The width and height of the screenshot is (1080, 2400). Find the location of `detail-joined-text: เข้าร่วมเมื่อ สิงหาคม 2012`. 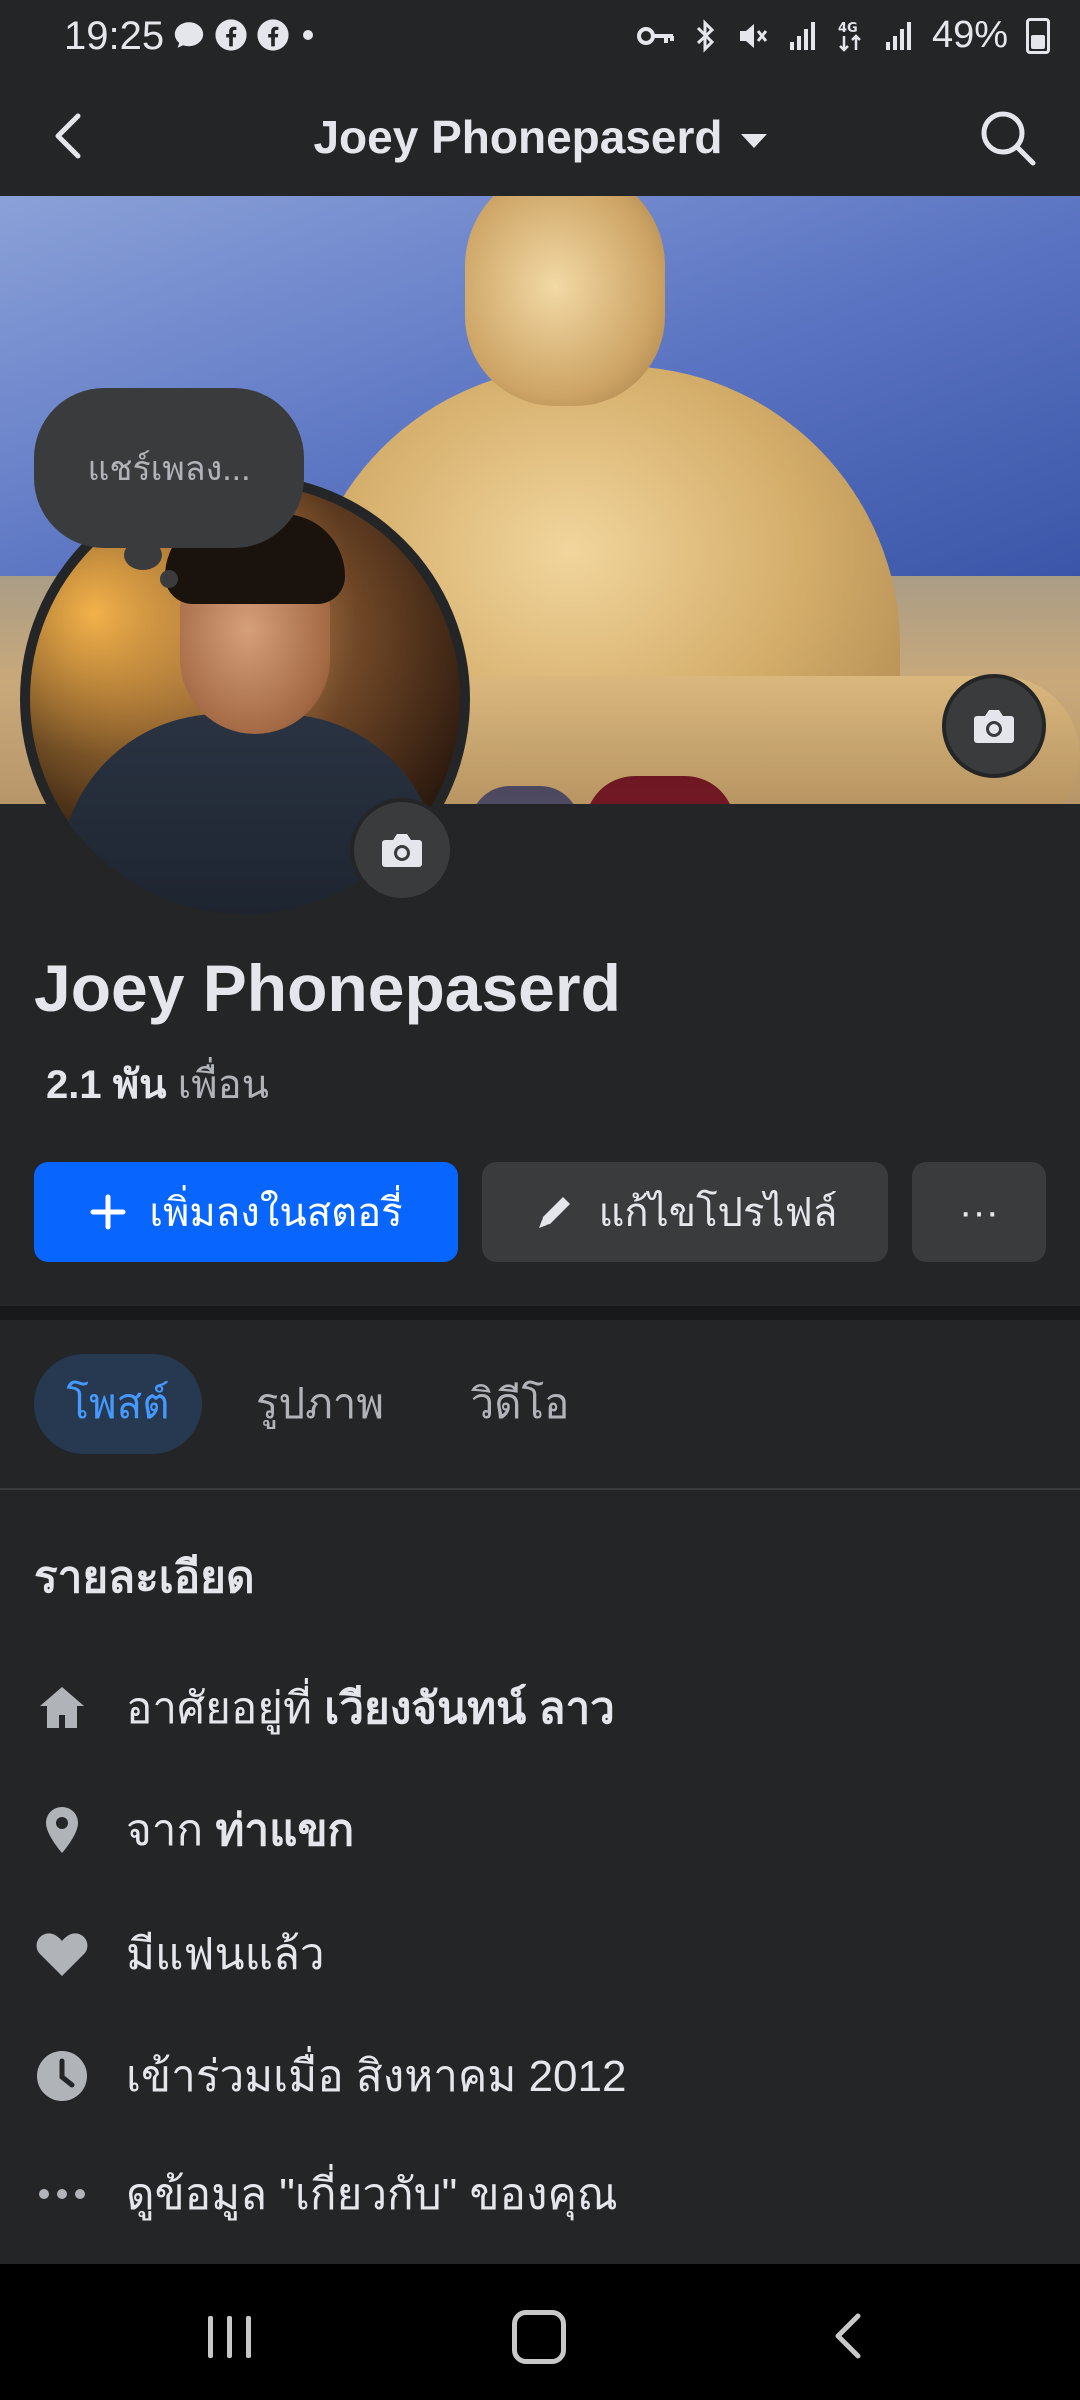

detail-joined-text: เข้าร่วมเมื่อ สิงหาคม 2012 is located at coordinates (376, 2076).